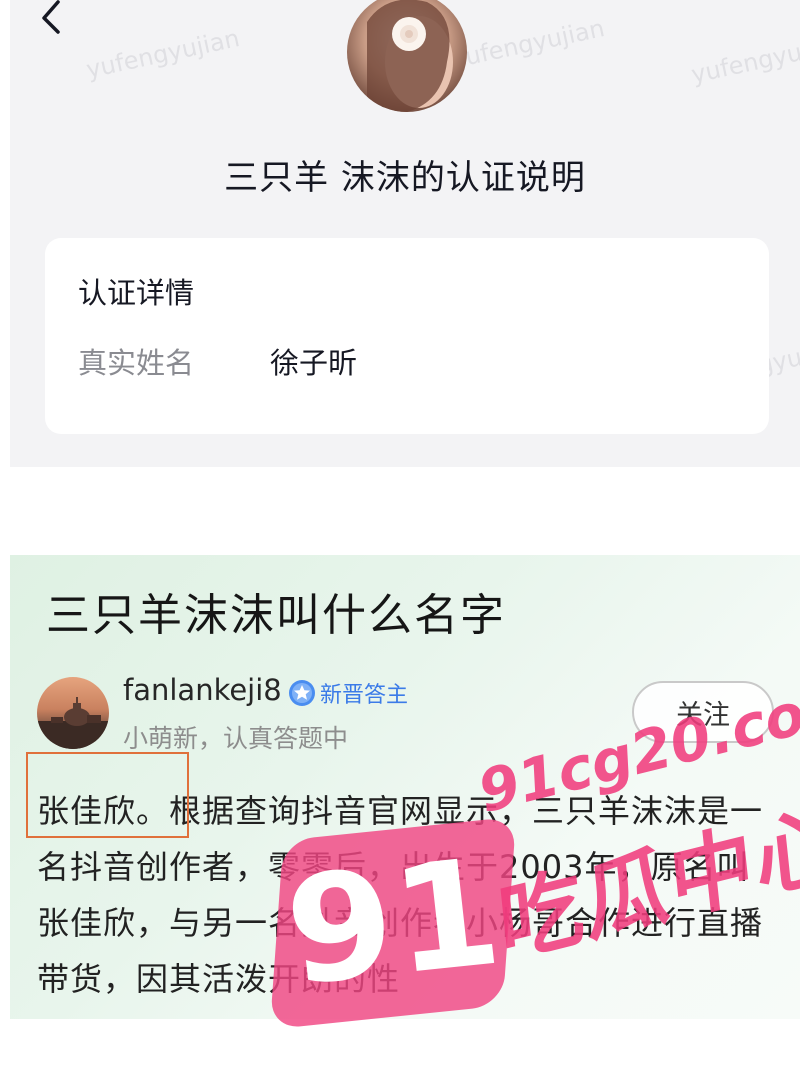 The height and width of the screenshot is (1067, 800). Describe the element at coordinates (276, 615) in the screenshot. I see `question-title: 三只羊沫沫叫什么名字` at that location.